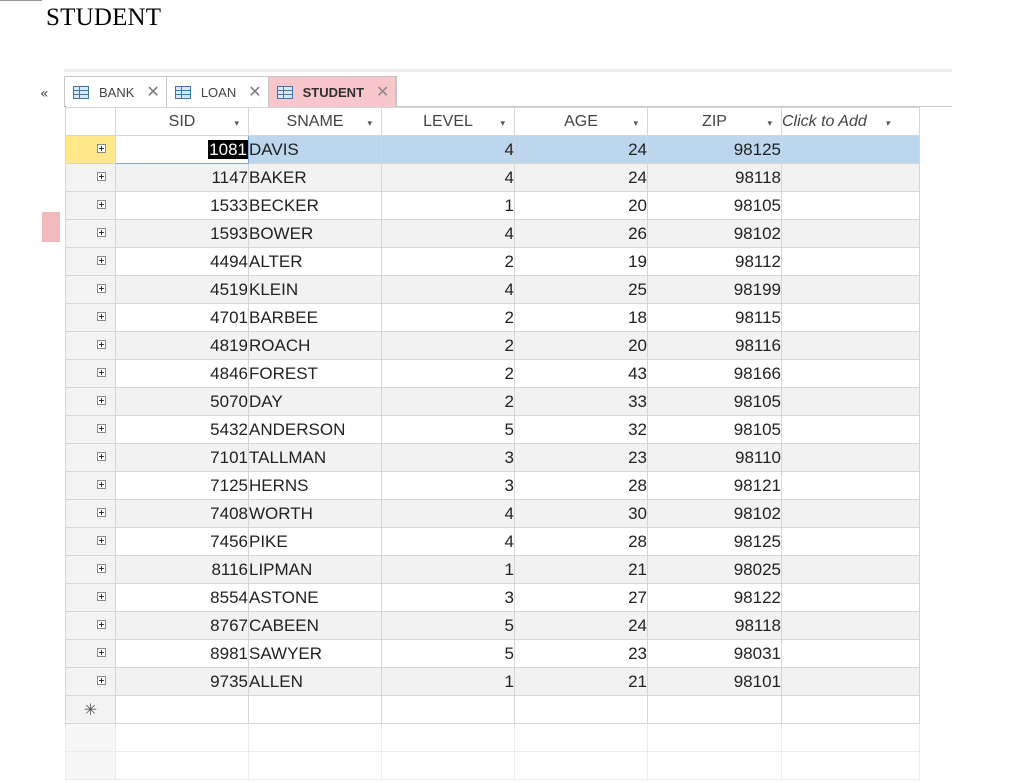 The height and width of the screenshot is (783, 1024). I want to click on age-cell: 27, so click(581, 597).